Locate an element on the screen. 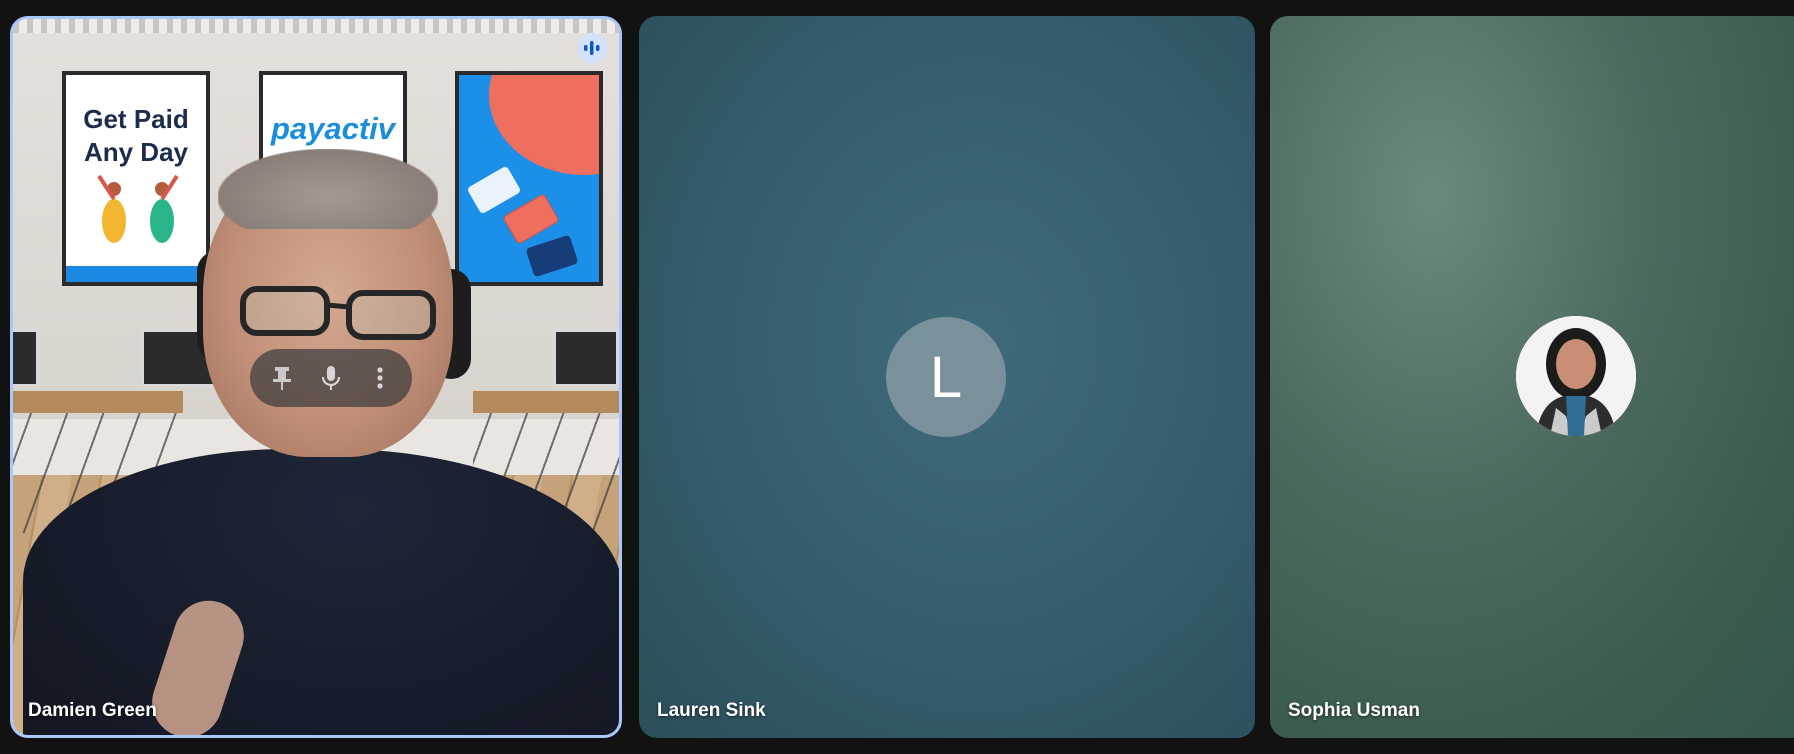 The width and height of the screenshot is (1794, 754). participant-name: Sophia Usman is located at coordinates (1354, 710).